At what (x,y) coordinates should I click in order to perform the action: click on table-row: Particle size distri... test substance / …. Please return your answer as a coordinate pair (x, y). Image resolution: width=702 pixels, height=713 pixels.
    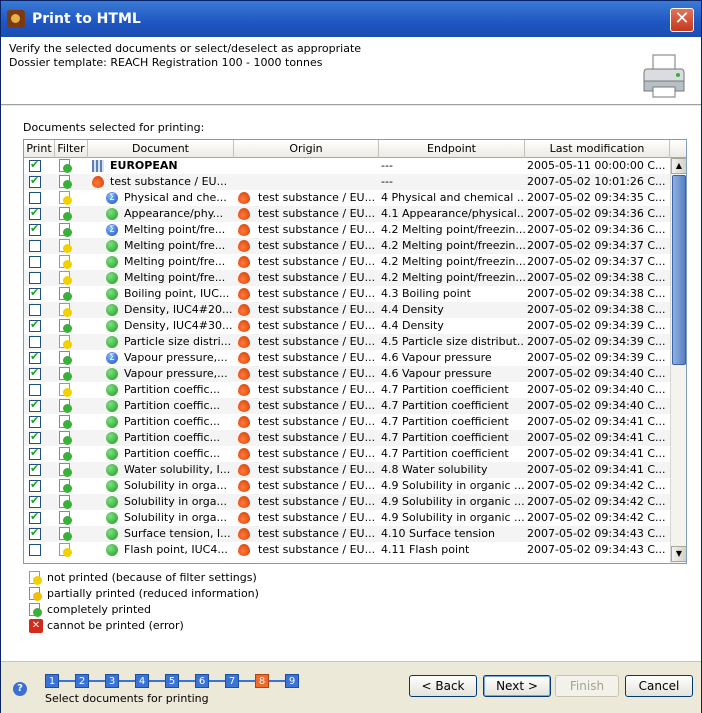
    Looking at the image, I should click on (347, 342).